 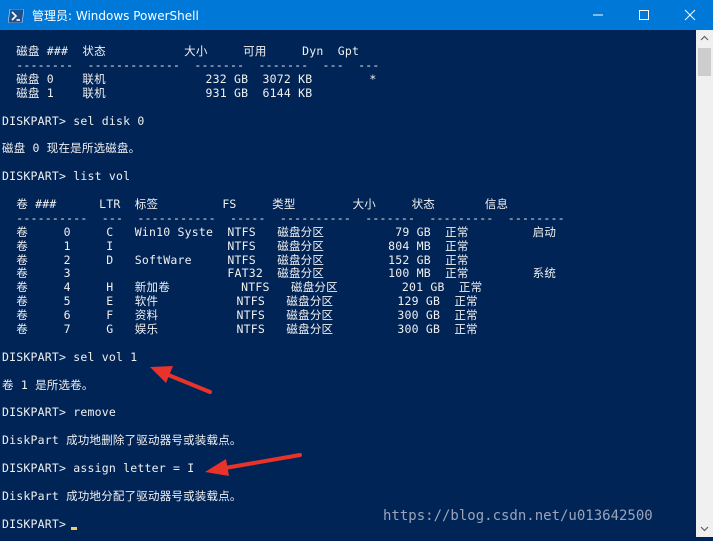 I want to click on console-line: DiskPart 成功地分配了驱动器号或装载点。, so click(x=122, y=495).